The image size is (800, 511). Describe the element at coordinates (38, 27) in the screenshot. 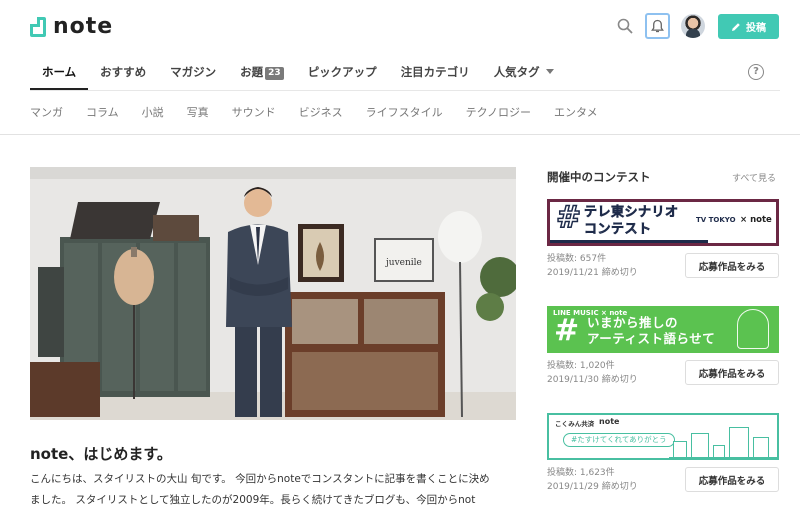

I see `note-logo-icon` at that location.